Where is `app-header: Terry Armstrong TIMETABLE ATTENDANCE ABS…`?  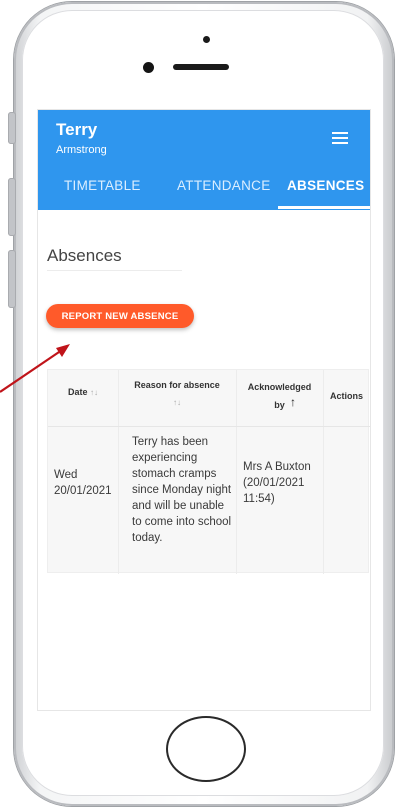 app-header: Terry Armstrong TIMETABLE ATTENDANCE ABS… is located at coordinates (204, 160).